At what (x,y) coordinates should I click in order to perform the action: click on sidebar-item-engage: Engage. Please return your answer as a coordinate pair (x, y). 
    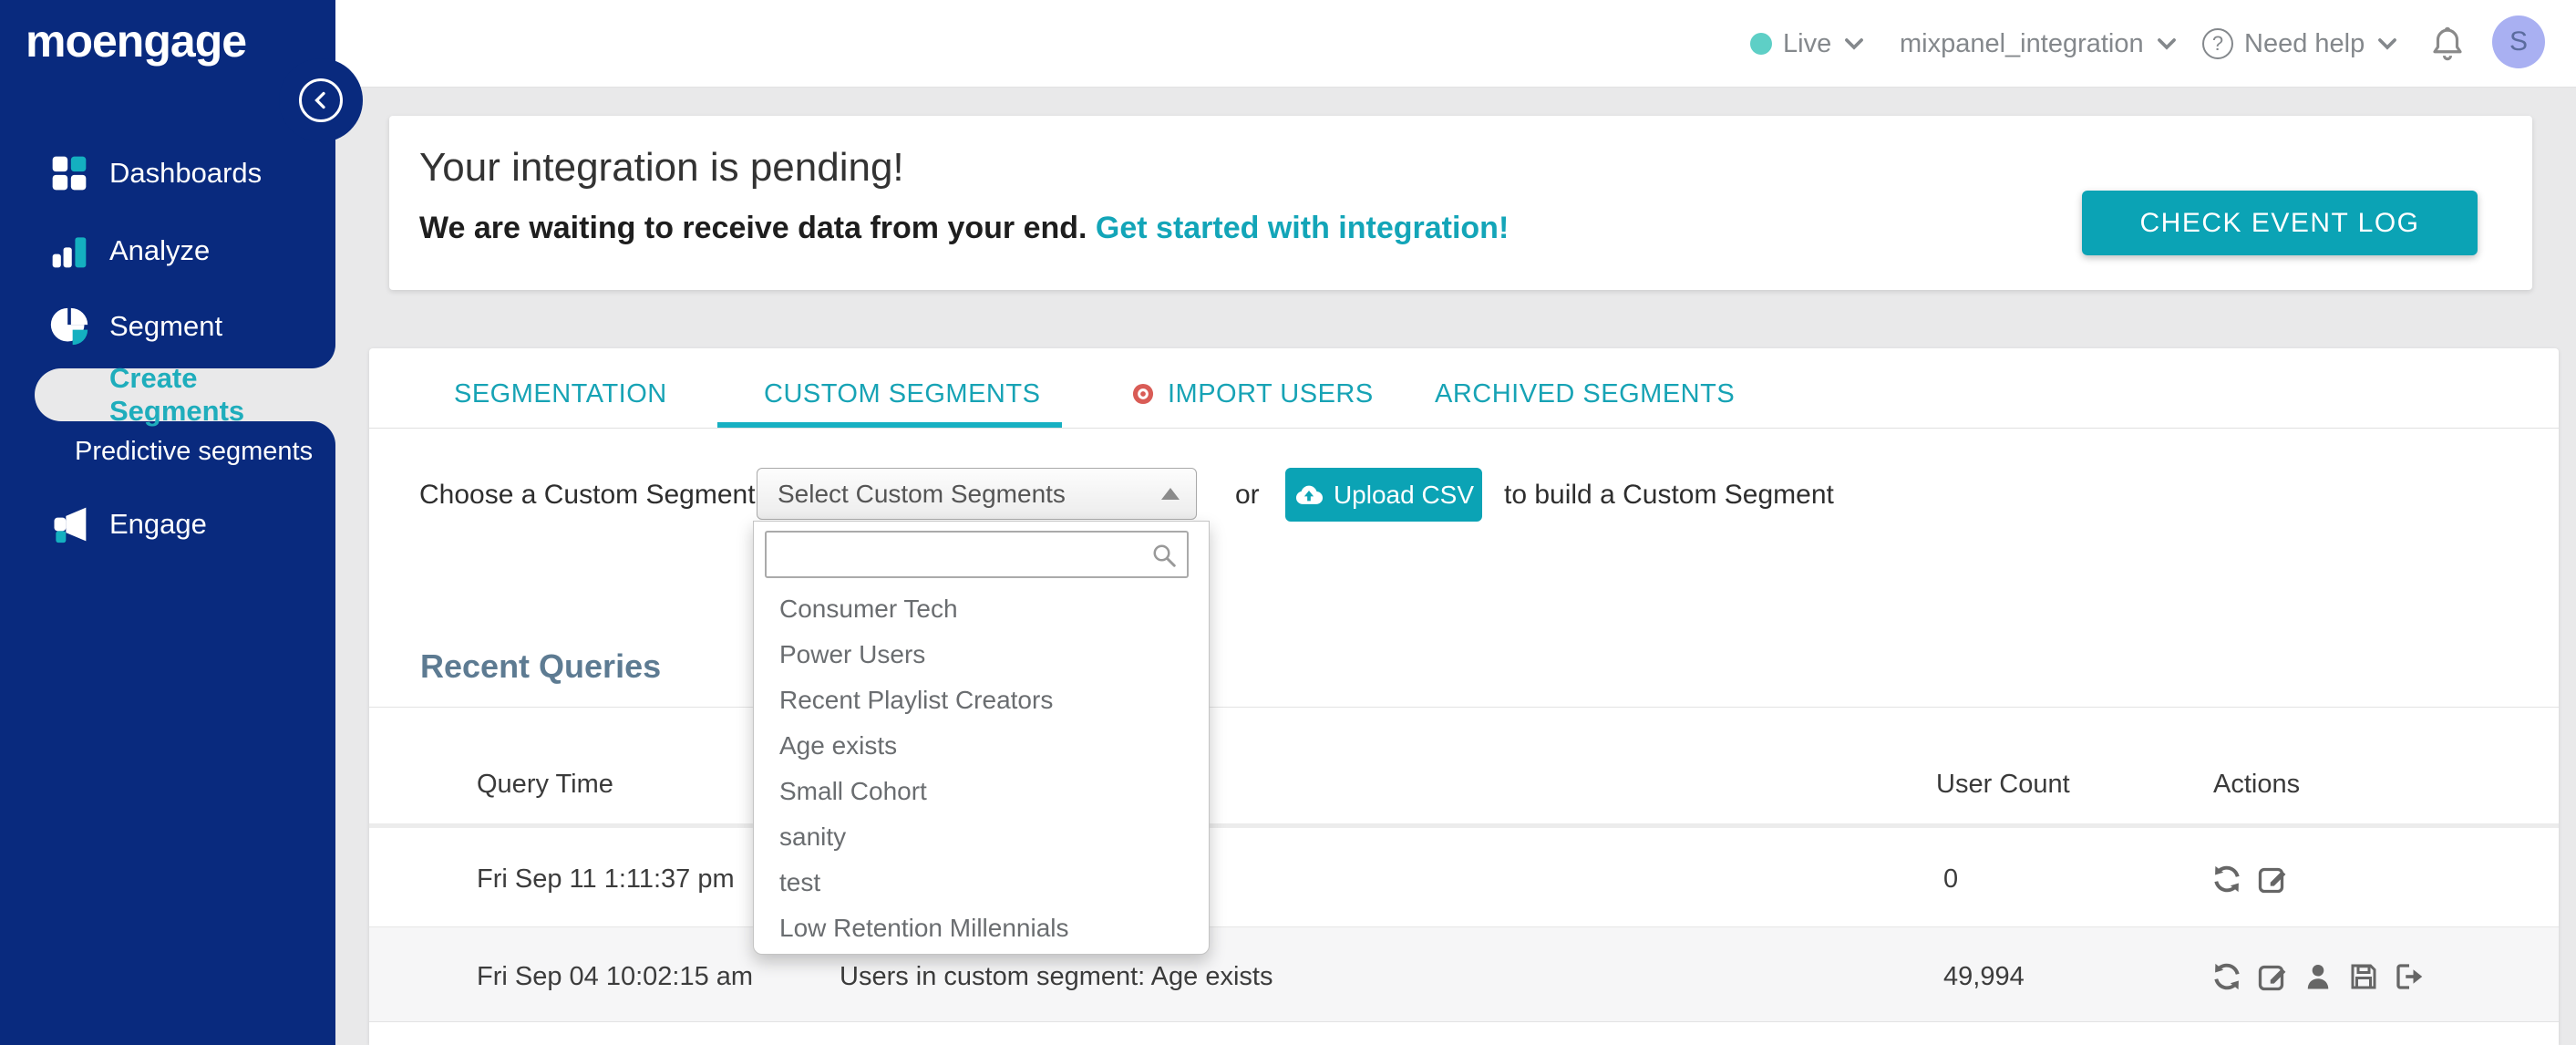
    Looking at the image, I should click on (167, 524).